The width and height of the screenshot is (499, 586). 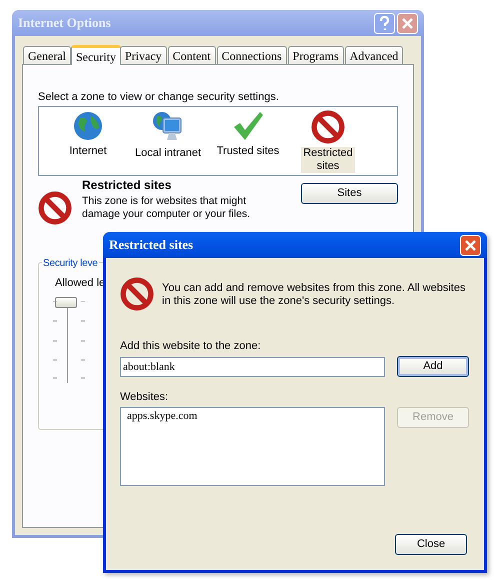 I want to click on add-button: Add, so click(x=433, y=366).